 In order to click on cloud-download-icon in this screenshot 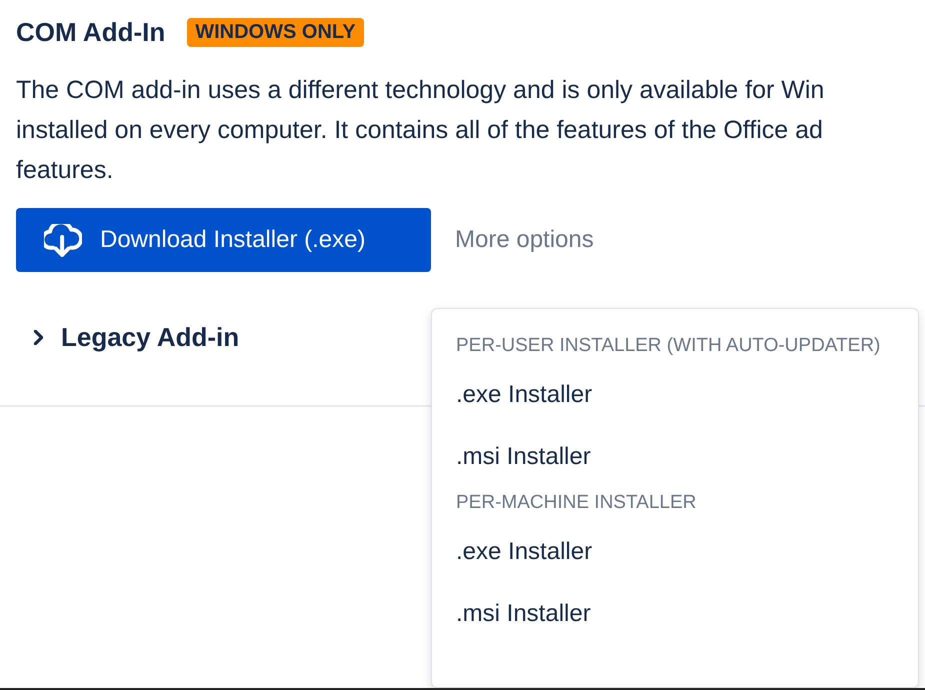, I will do `click(63, 240)`.